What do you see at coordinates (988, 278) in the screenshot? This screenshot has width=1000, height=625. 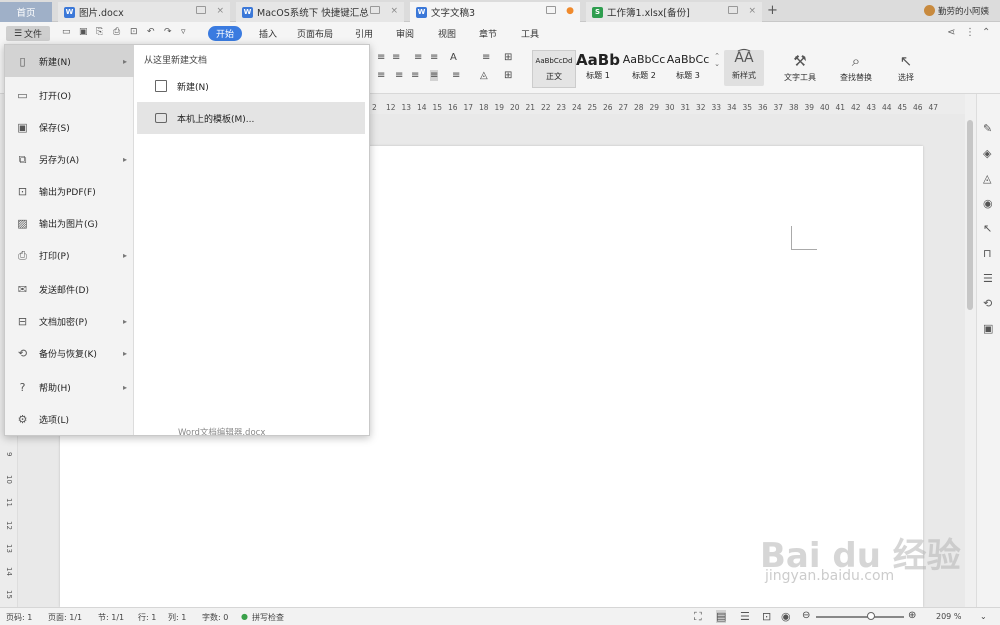 I see `settings-icon: ☰` at bounding box center [988, 278].